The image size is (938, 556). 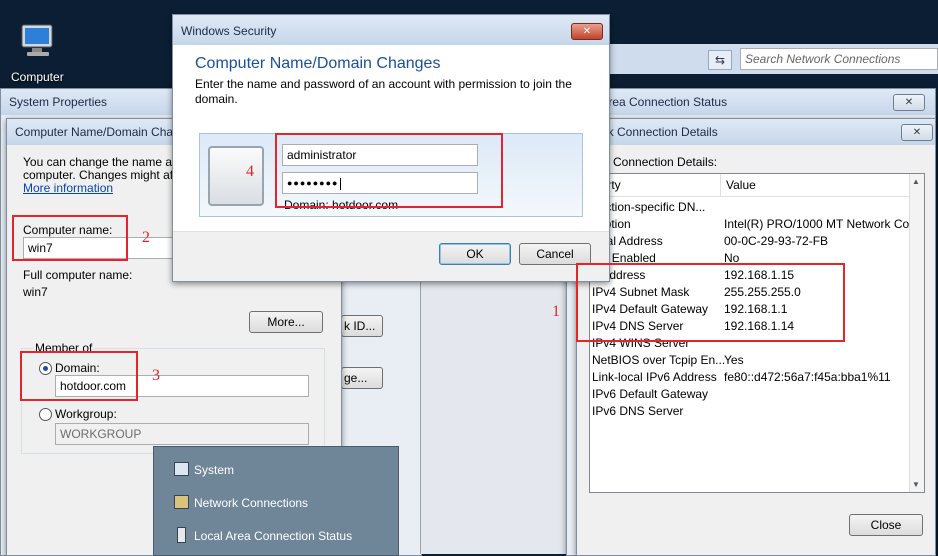 I want to click on security-close-button: ✕, so click(x=587, y=31).